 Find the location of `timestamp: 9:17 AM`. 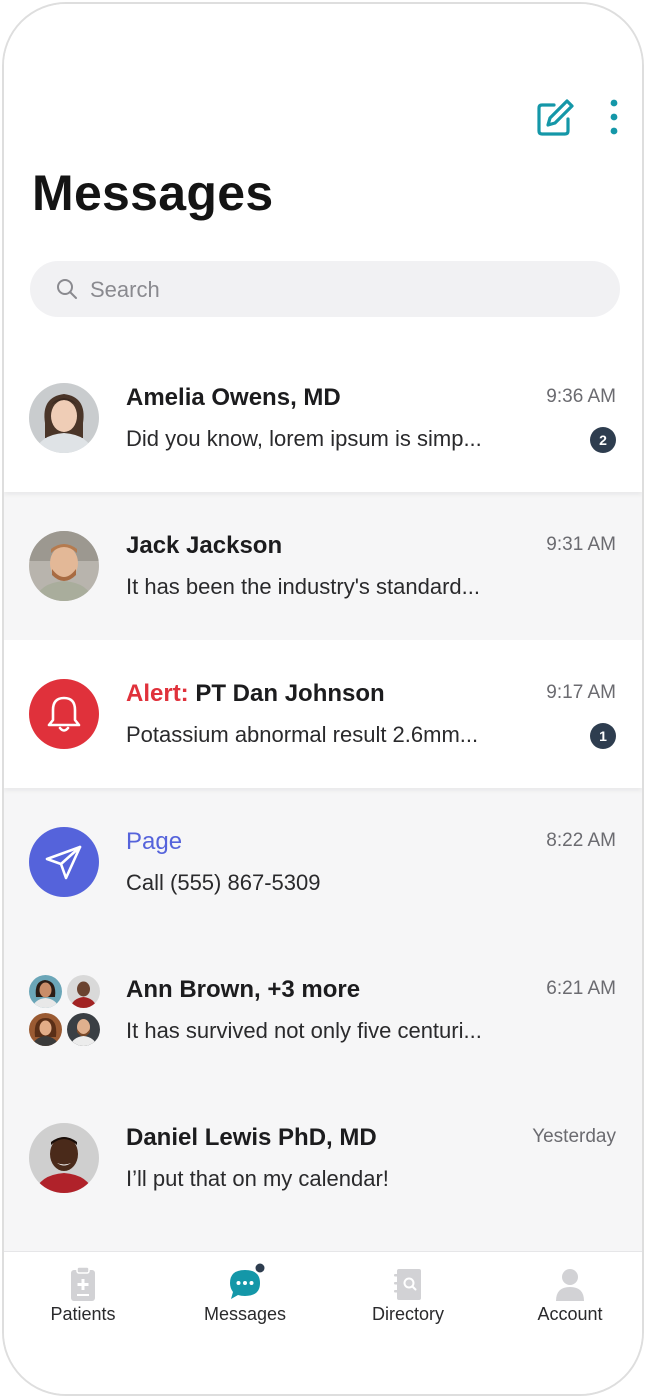

timestamp: 9:17 AM is located at coordinates (581, 692).